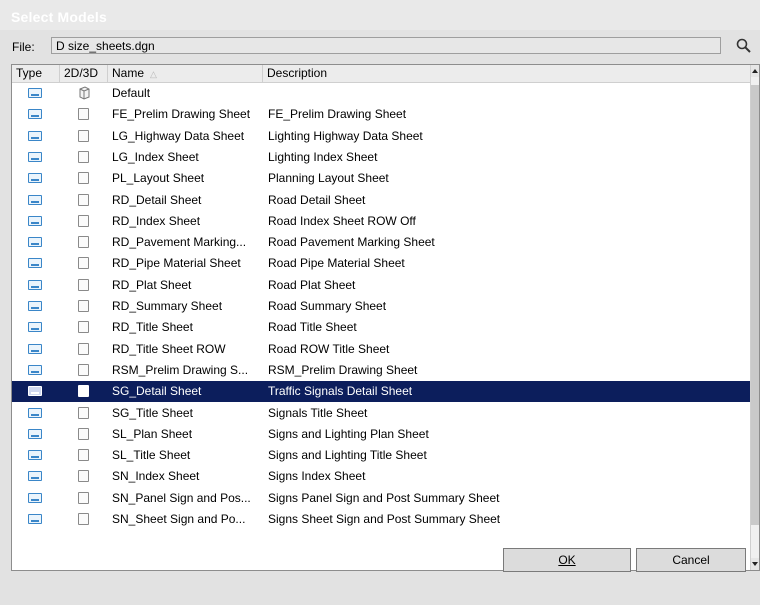 The image size is (760, 605). What do you see at coordinates (567, 560) in the screenshot?
I see `ok-button: OK` at bounding box center [567, 560].